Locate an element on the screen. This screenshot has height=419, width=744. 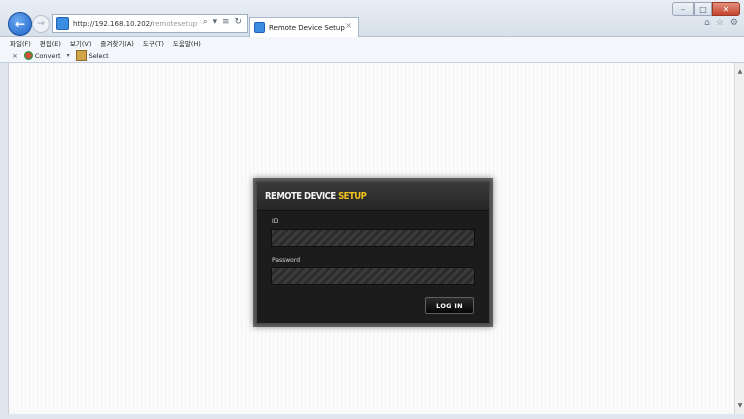
convert-dropdown-icon: ▾ is located at coordinates (68, 55).